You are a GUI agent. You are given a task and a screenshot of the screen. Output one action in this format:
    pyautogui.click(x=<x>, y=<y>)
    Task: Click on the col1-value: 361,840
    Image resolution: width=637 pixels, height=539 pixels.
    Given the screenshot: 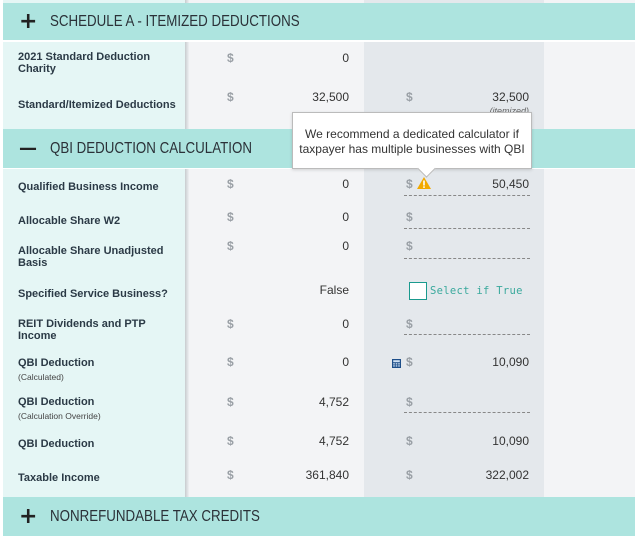 What is the action you would take?
    pyautogui.click(x=327, y=475)
    